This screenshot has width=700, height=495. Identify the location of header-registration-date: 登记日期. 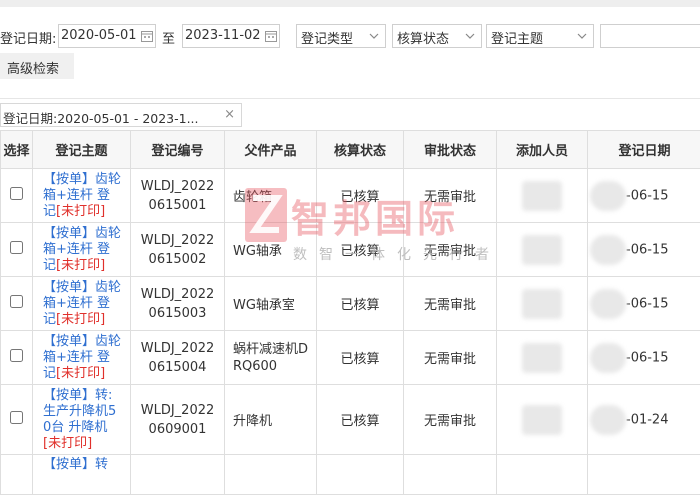
(644, 150).